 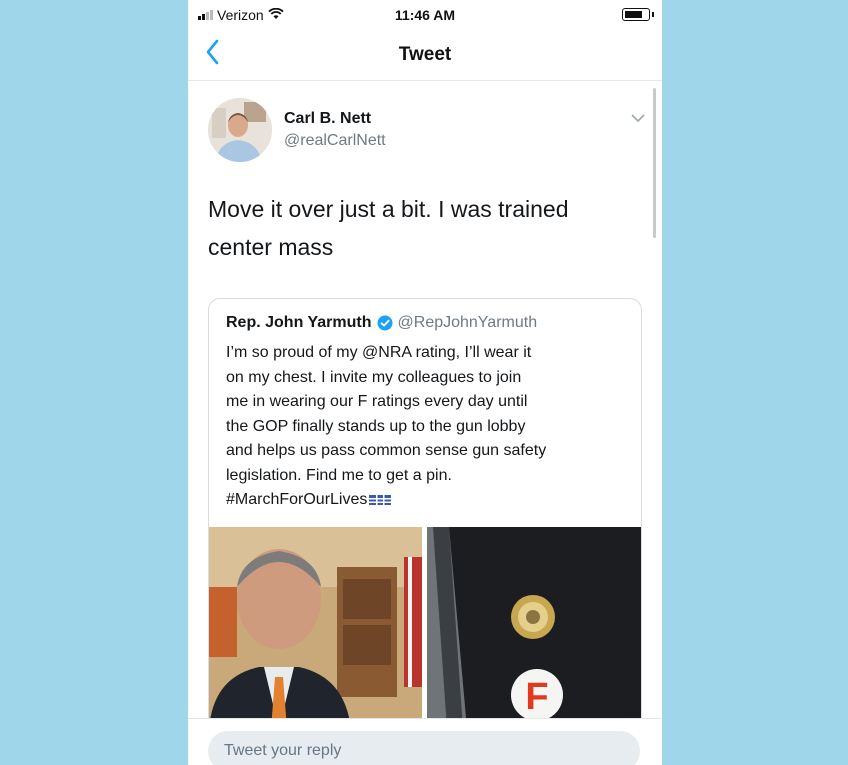 What do you see at coordinates (654, 163) in the screenshot?
I see `scrollbar` at bounding box center [654, 163].